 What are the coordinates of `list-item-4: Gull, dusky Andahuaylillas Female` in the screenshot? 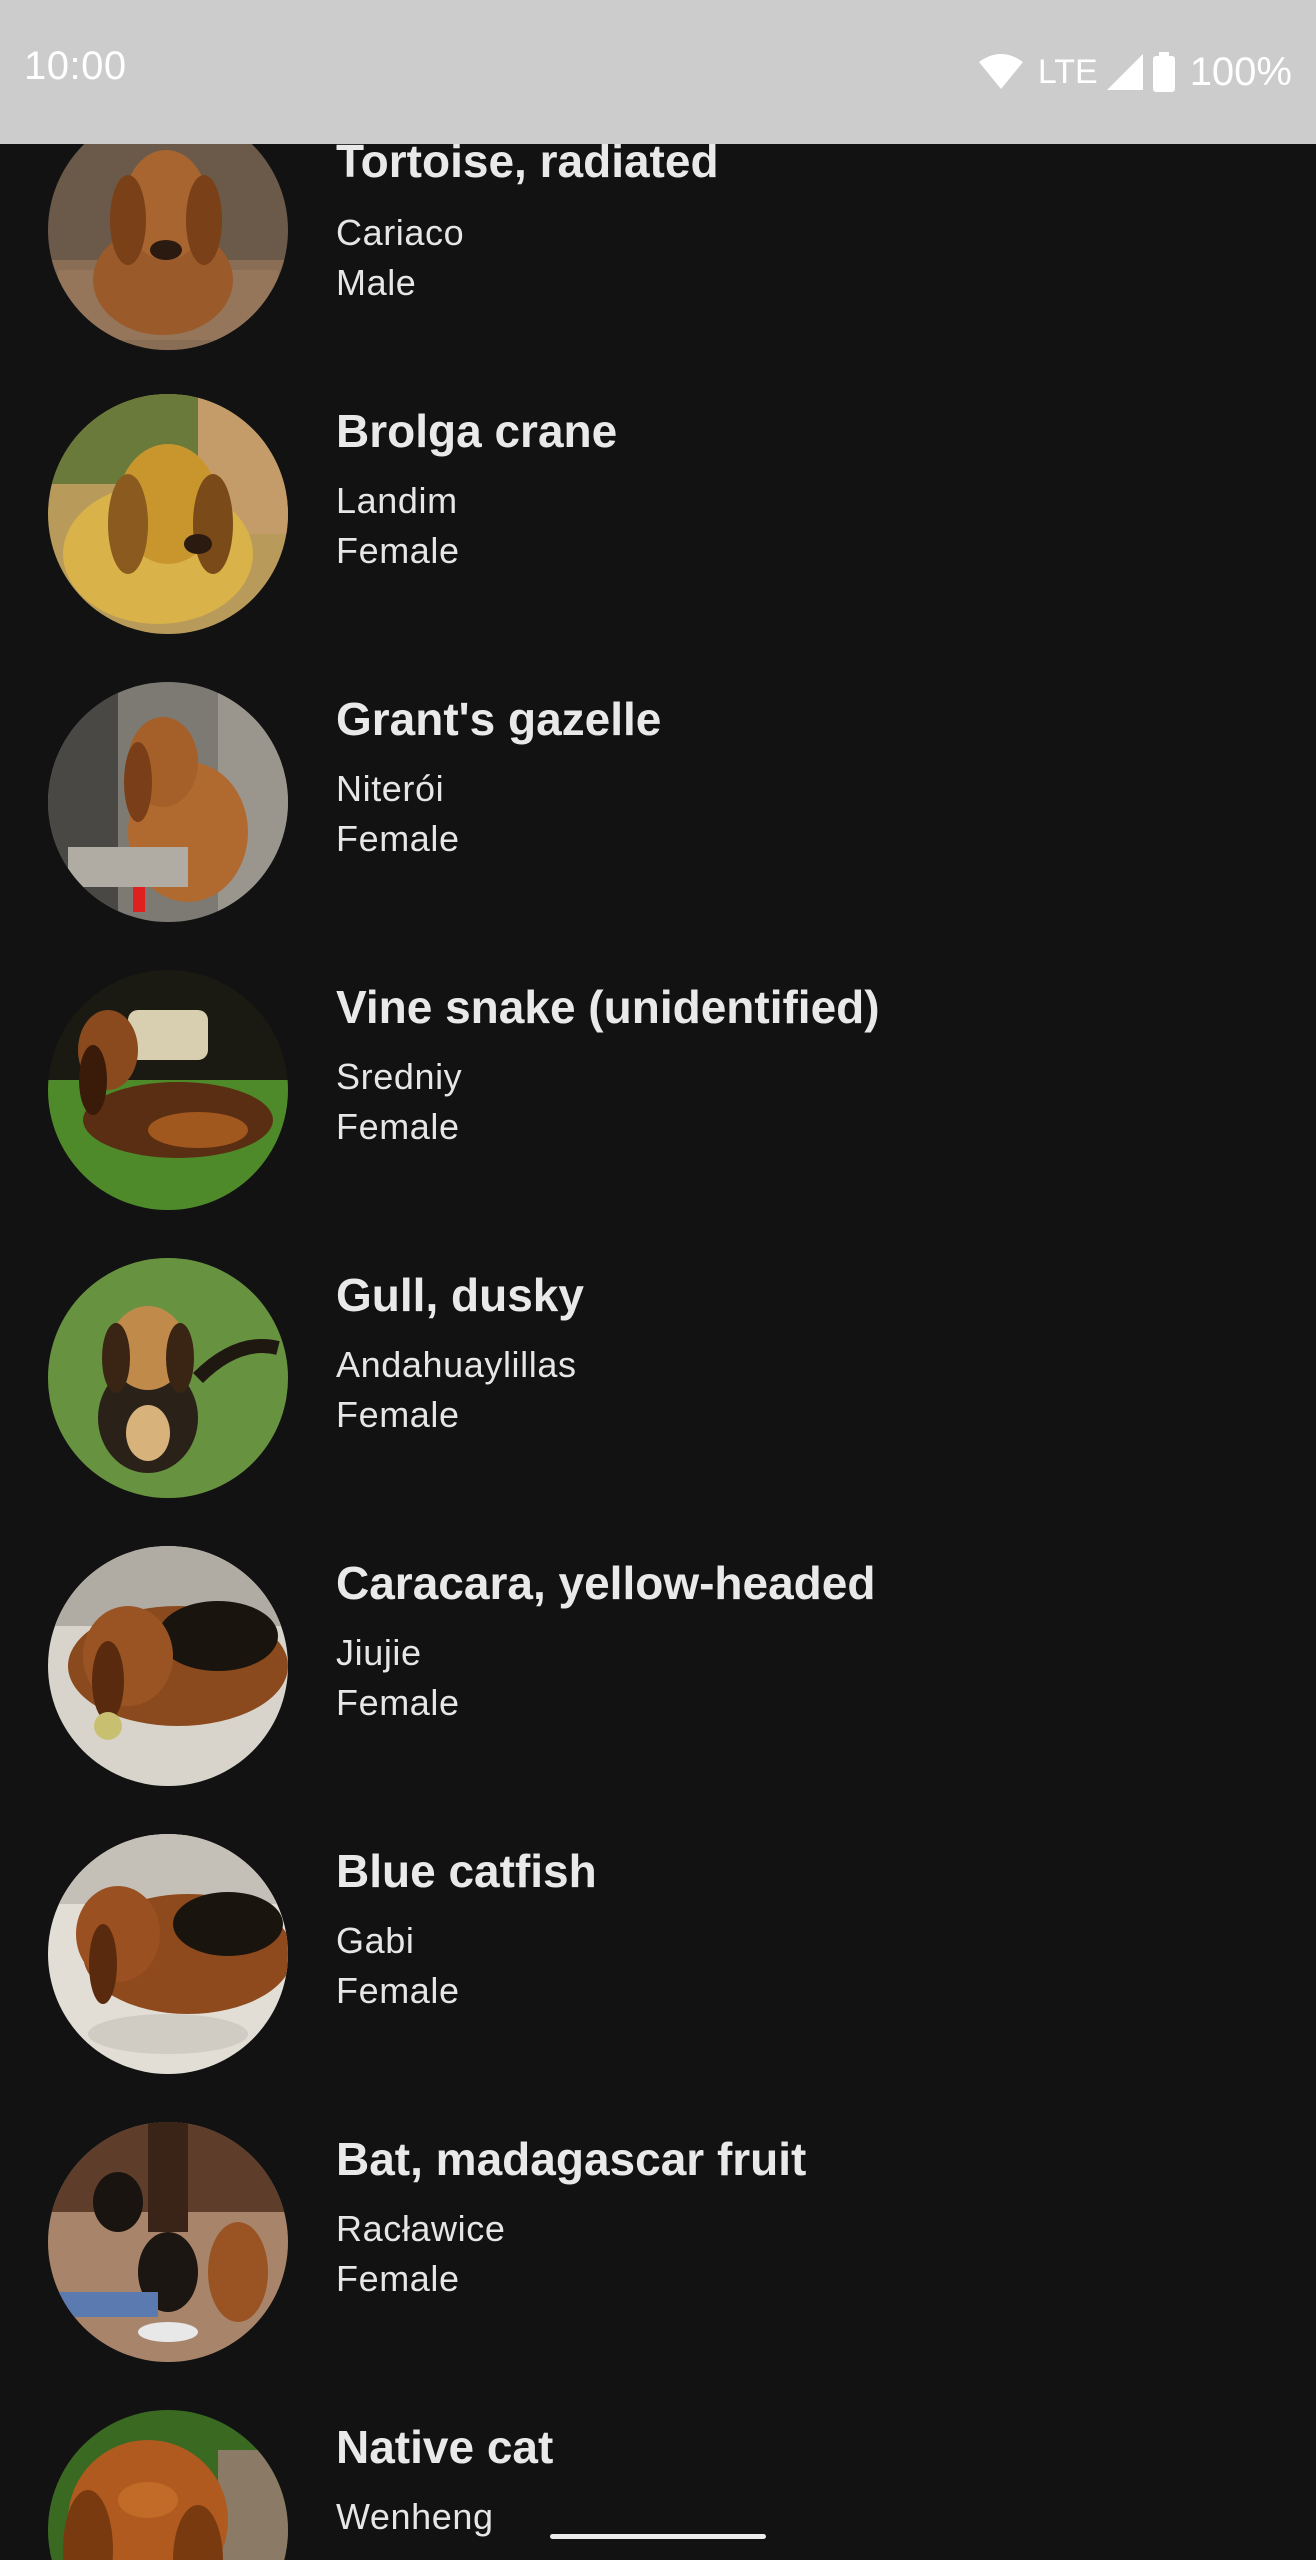 It's located at (658, 1354).